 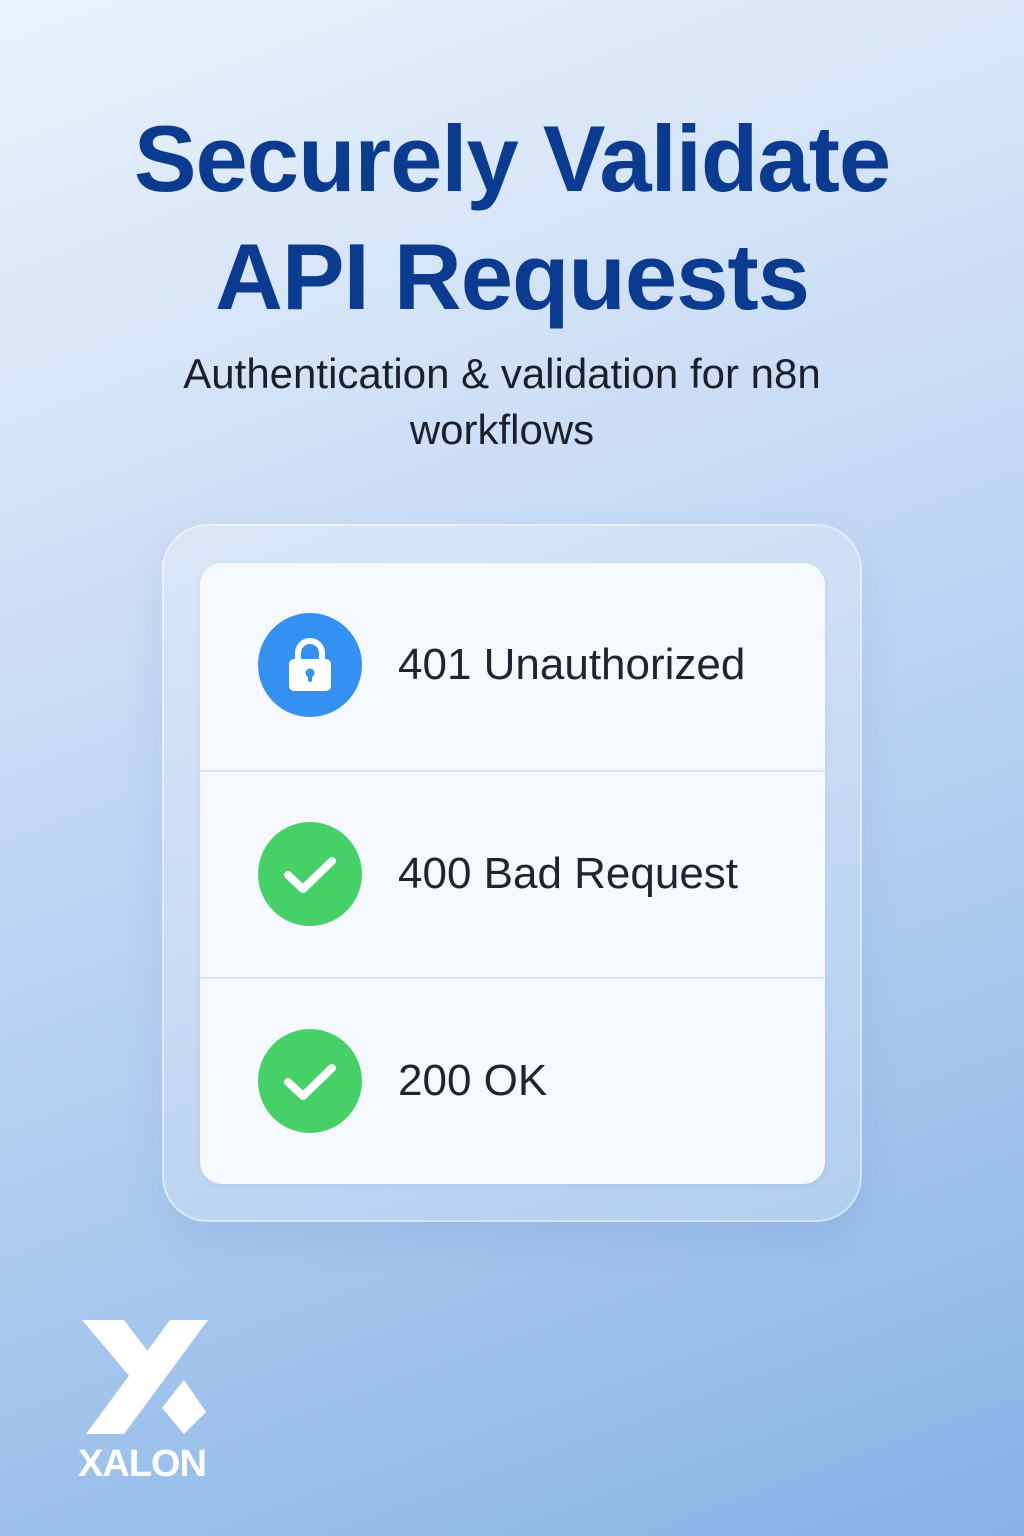 I want to click on x-logo-icon, so click(x=145, y=1378).